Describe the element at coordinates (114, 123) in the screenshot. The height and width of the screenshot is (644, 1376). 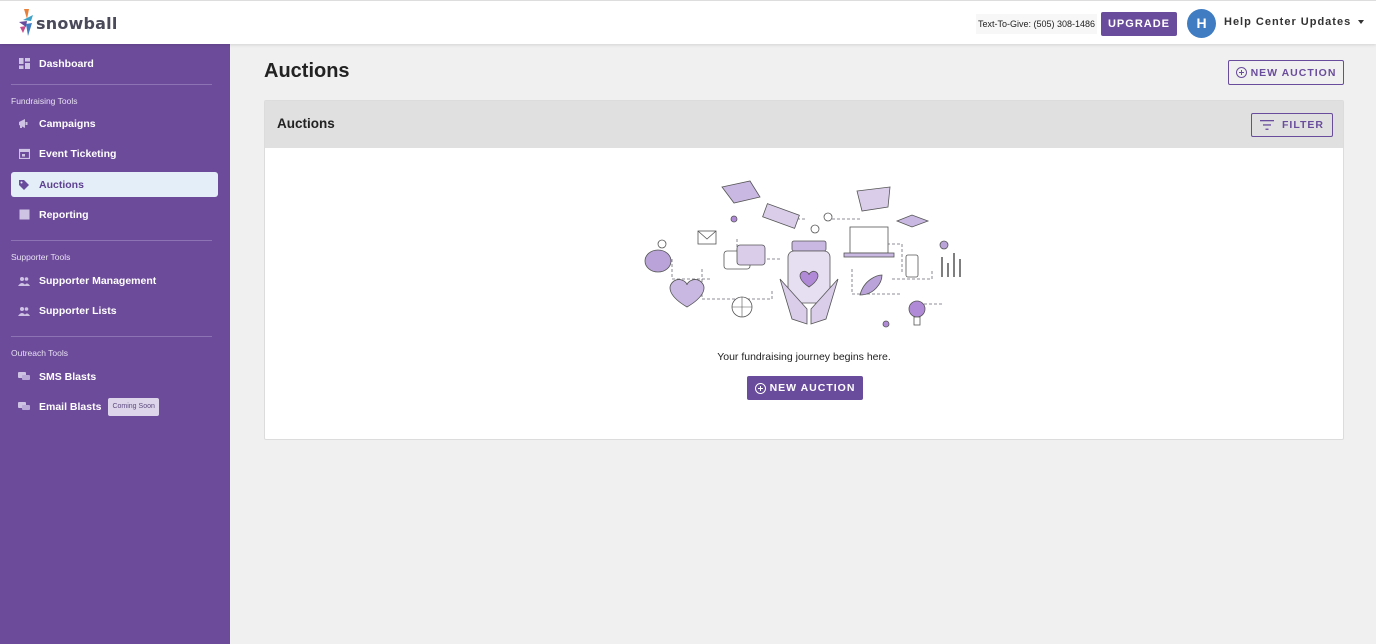
I see `sidebar-item-campaigns: Campaigns` at that location.